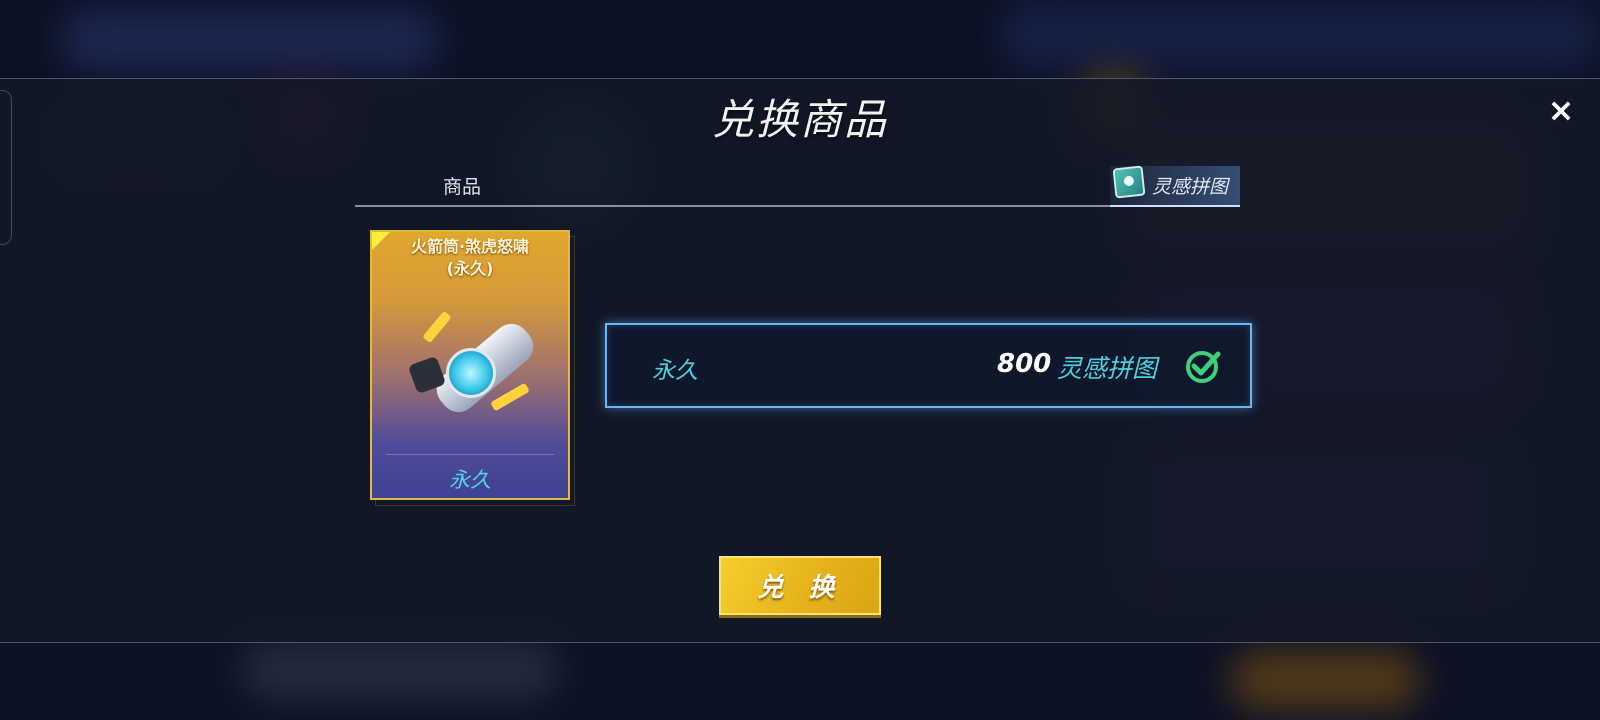 Image resolution: width=1600 pixels, height=720 pixels. Describe the element at coordinates (928, 365) in the screenshot. I see `price-option-permanent: 永久 800 灵感拼图` at that location.